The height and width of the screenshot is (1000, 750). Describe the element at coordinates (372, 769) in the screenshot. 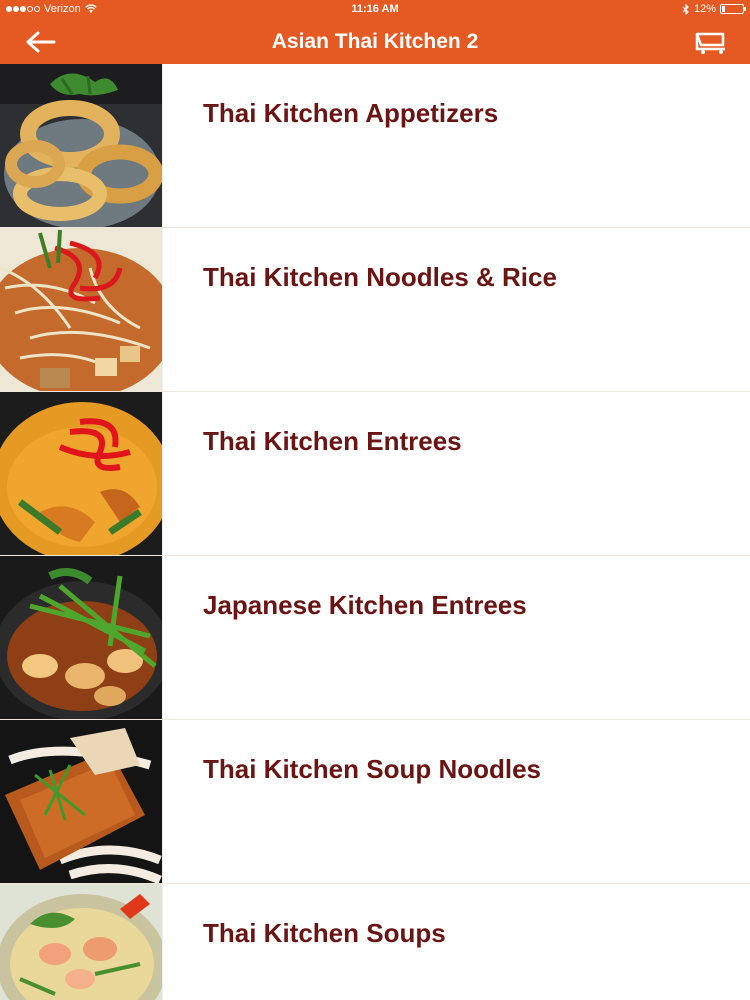

I see `menu-item-label: Thai Kitchen Soup Noodles` at that location.